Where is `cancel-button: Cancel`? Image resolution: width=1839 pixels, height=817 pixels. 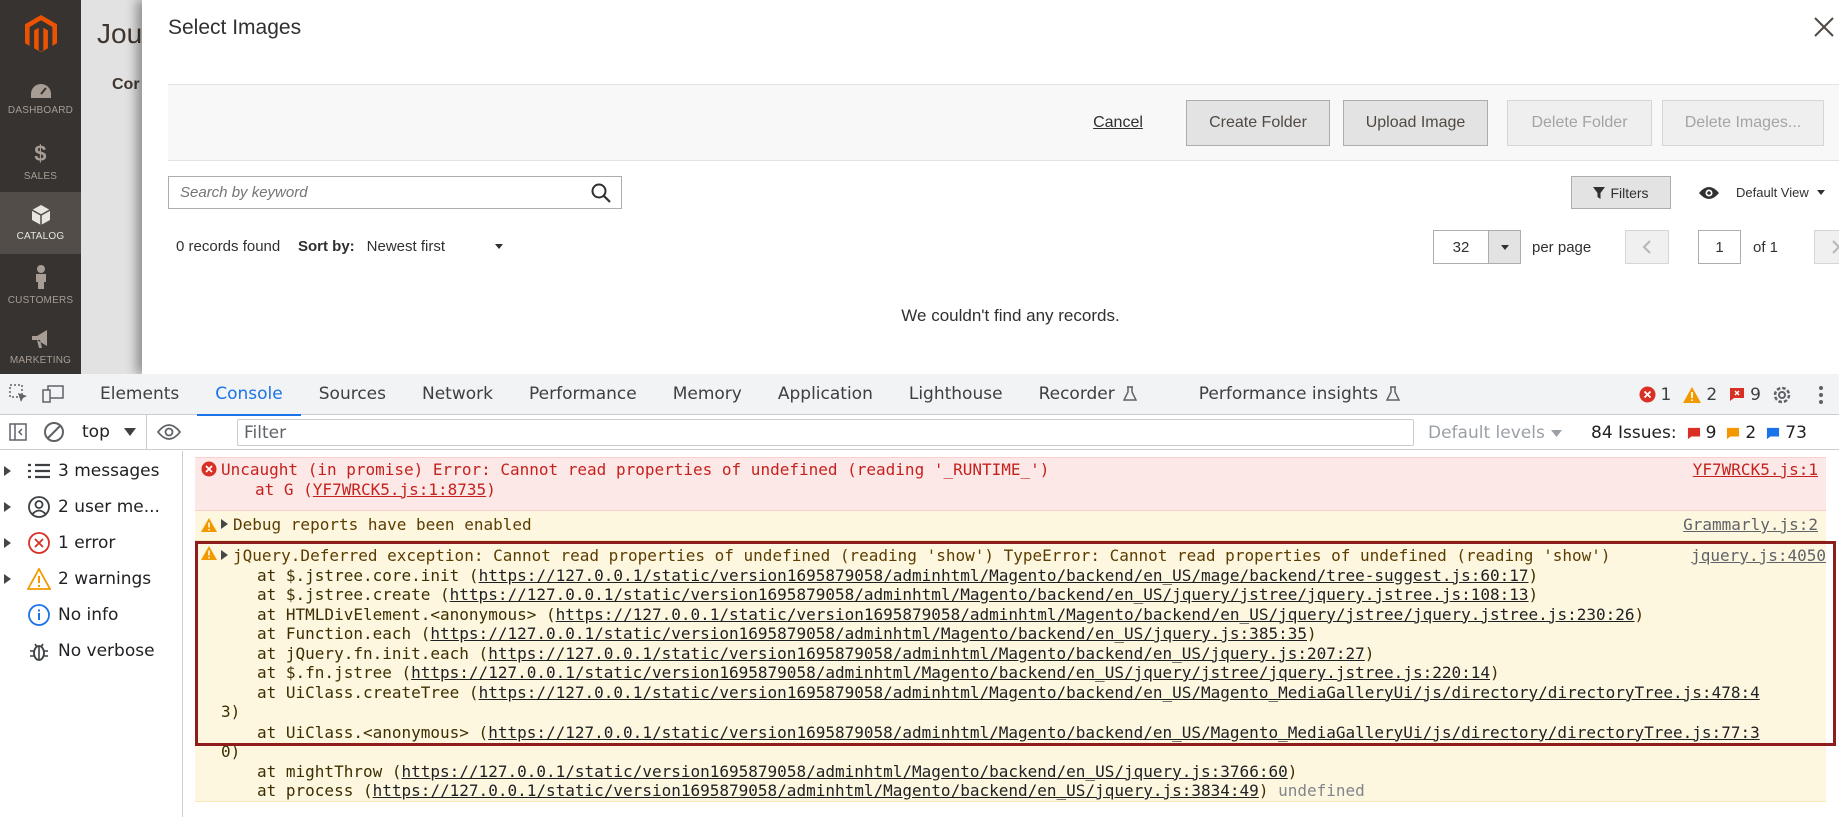
cancel-button: Cancel is located at coordinates (1118, 123).